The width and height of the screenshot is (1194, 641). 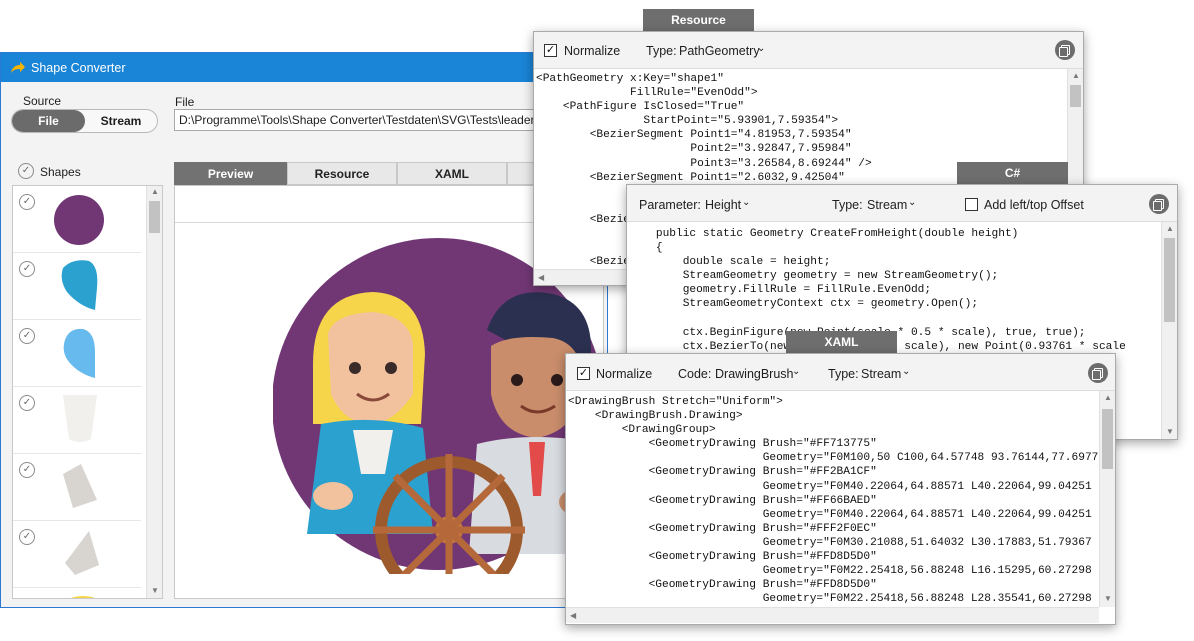 What do you see at coordinates (754, 374) in the screenshot?
I see `code-dropdown: DrawingBrush` at bounding box center [754, 374].